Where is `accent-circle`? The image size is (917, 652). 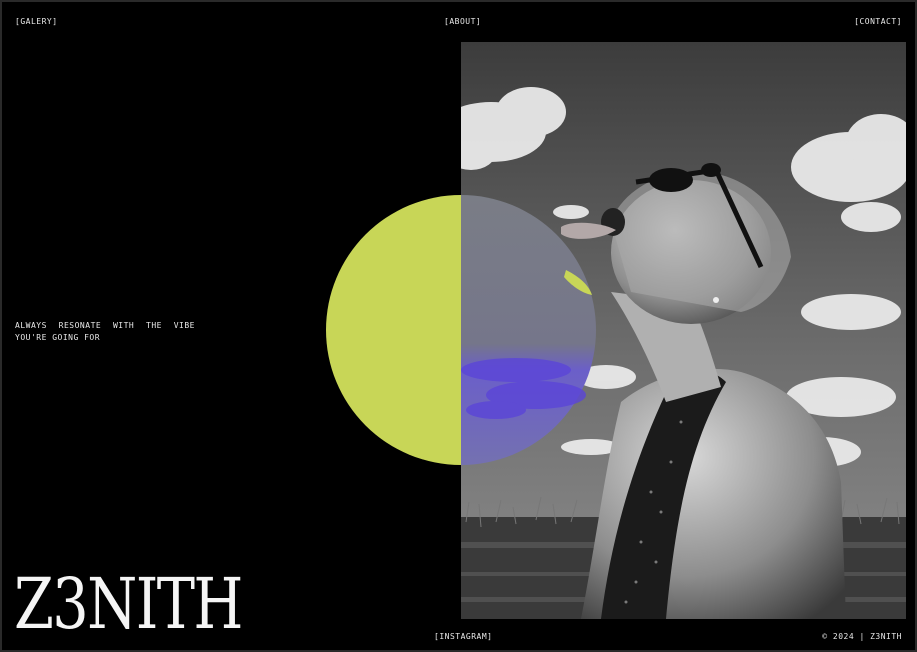
accent-circle is located at coordinates (461, 330).